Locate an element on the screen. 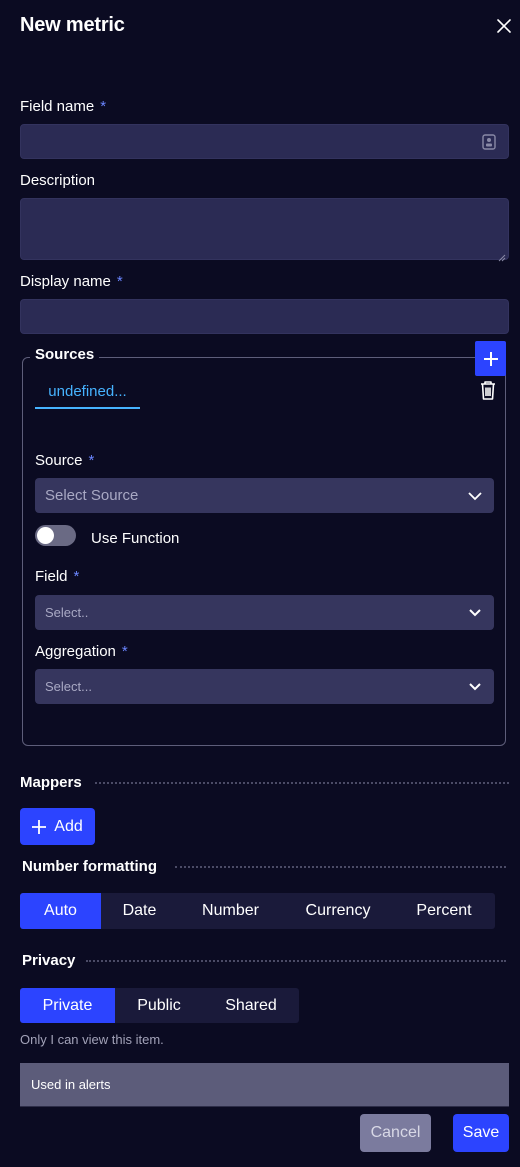  source-label: Source * is located at coordinates (65, 460).